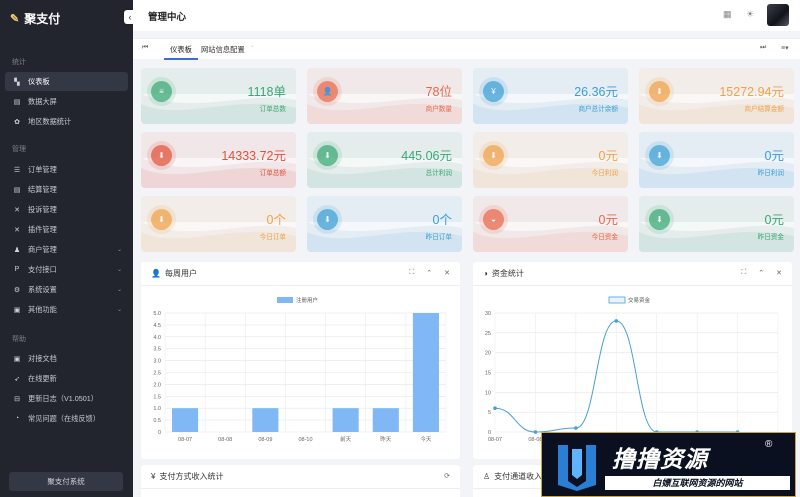  I want to click on y-tick-label: 5.0, so click(157, 314).